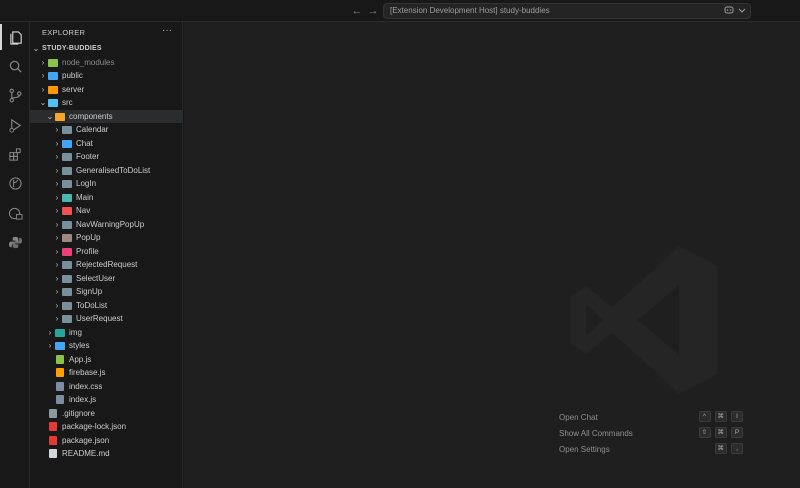  Describe the element at coordinates (106, 238) in the screenshot. I see `folder-item: › PopUp` at that location.